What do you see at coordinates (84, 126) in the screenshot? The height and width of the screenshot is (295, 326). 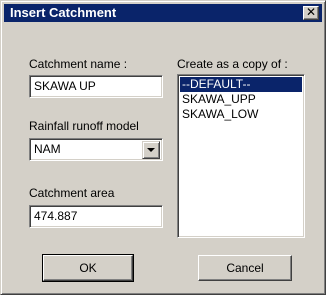 I see `rainfall-model-label: Rainfall runoff model` at bounding box center [84, 126].